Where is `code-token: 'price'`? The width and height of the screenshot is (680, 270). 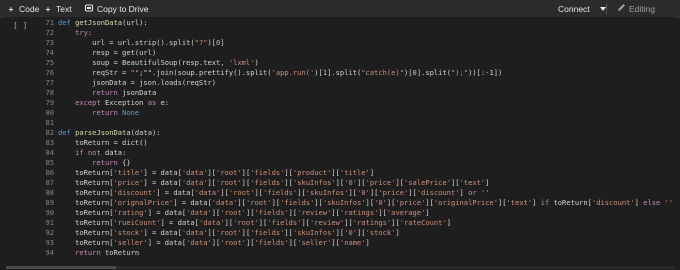 code-token: 'price' is located at coordinates (128, 182).